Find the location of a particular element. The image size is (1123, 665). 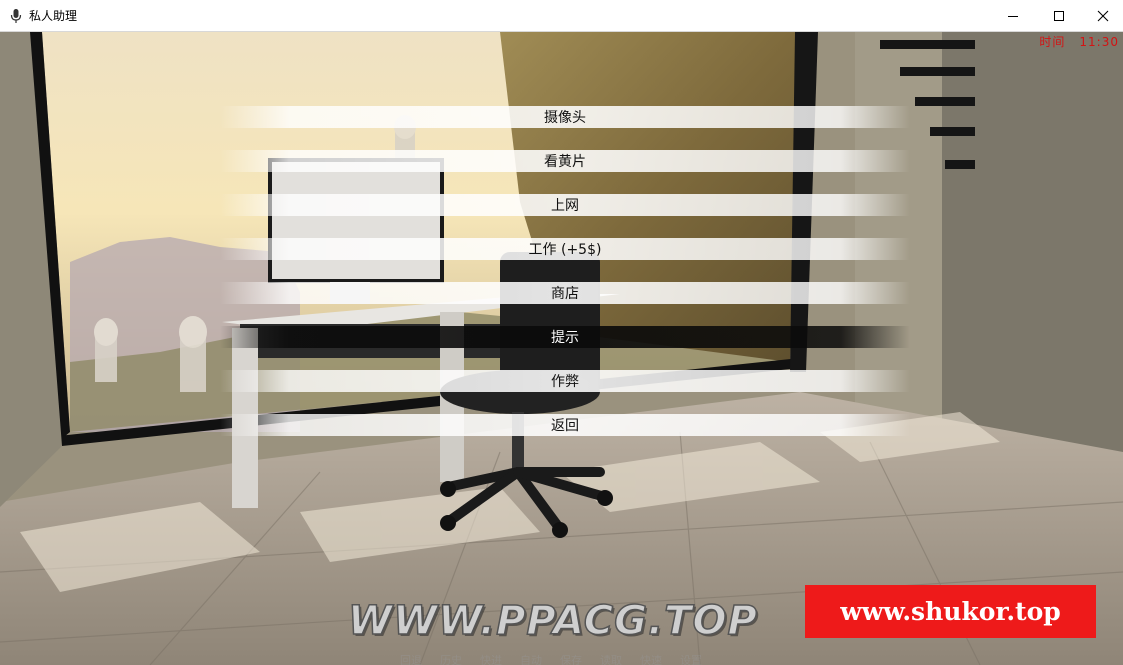

quick-menu-history: 历史 is located at coordinates (451, 658).